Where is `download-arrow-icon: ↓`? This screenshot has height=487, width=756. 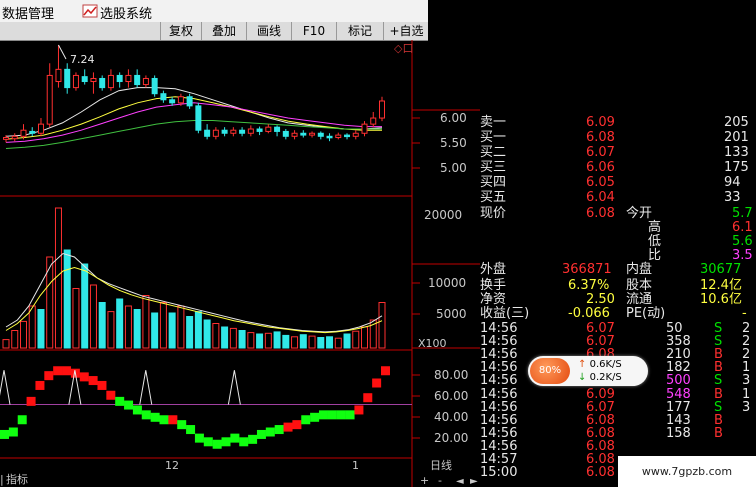 download-arrow-icon: ↓ is located at coordinates (582, 377).